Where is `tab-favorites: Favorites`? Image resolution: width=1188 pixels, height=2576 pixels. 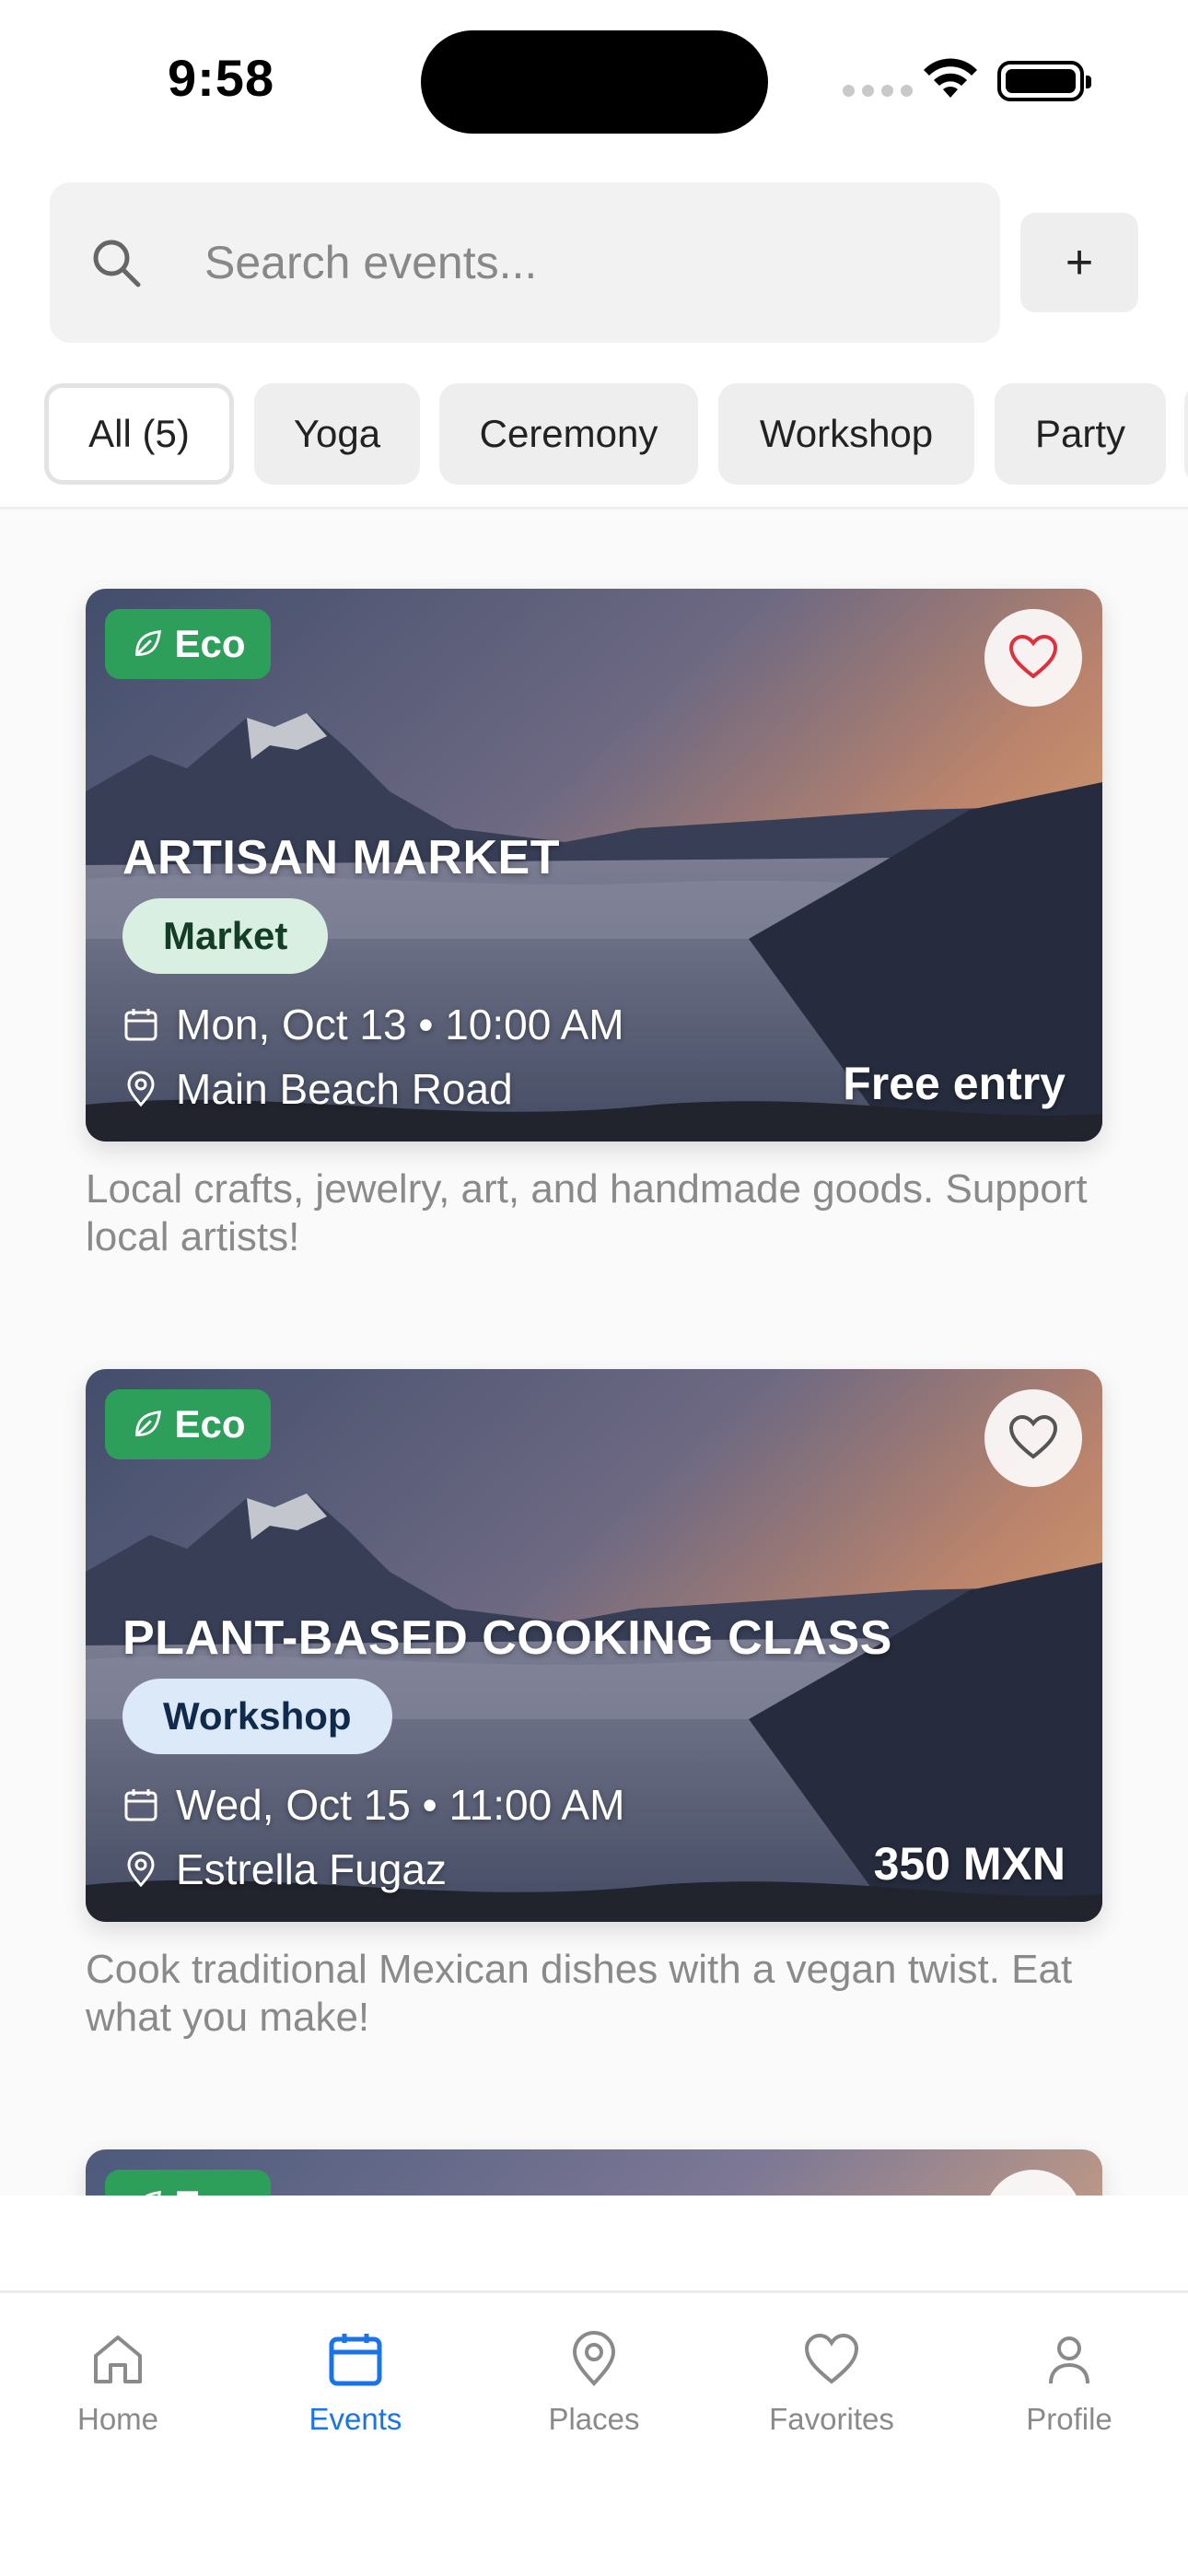 tab-favorites: Favorites is located at coordinates (831, 2399).